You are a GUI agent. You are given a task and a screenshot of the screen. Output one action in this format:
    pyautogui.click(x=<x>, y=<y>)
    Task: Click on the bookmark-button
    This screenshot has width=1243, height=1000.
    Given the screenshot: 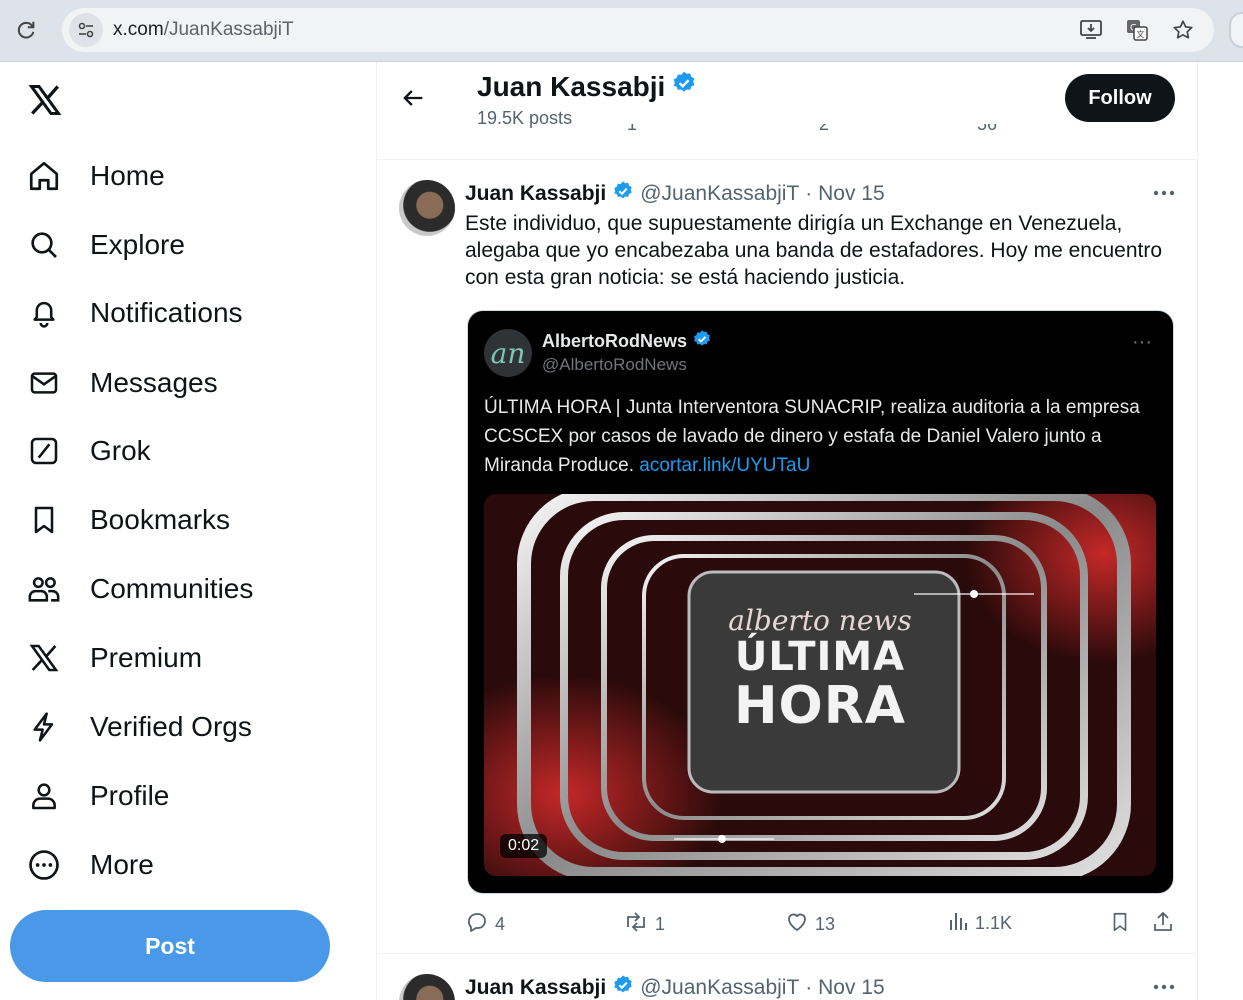 What is the action you would take?
    pyautogui.click(x=1120, y=924)
    